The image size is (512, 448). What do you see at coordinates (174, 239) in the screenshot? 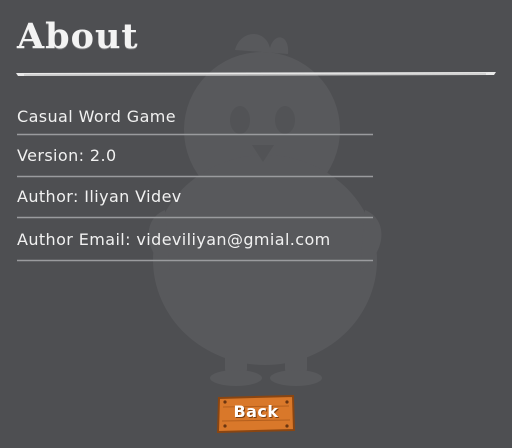
I see `author-email-info: Author Email: videviliyan@gmial.com` at bounding box center [174, 239].